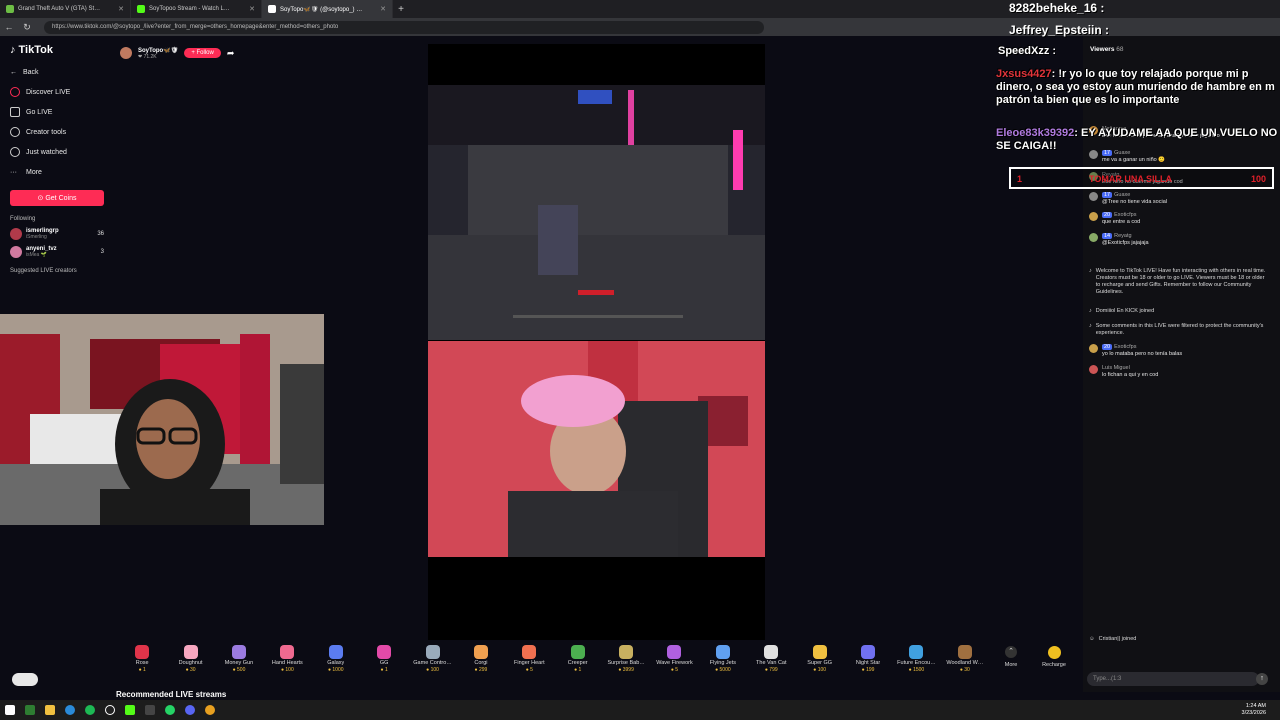 This screenshot has width=1280, height=720. I want to click on gift-price: ● 5, so click(529, 670).